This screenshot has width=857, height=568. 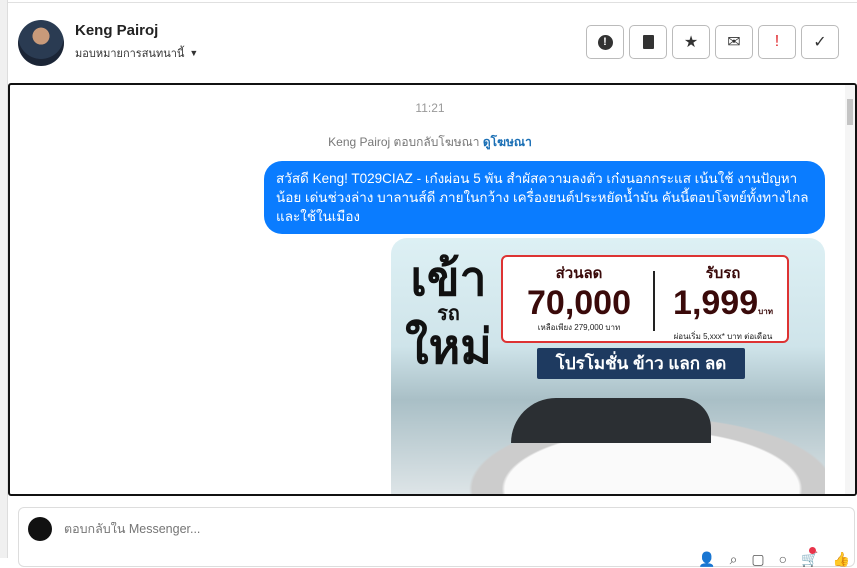 What do you see at coordinates (4, 279) in the screenshot?
I see `left-scrollbar` at bounding box center [4, 279].